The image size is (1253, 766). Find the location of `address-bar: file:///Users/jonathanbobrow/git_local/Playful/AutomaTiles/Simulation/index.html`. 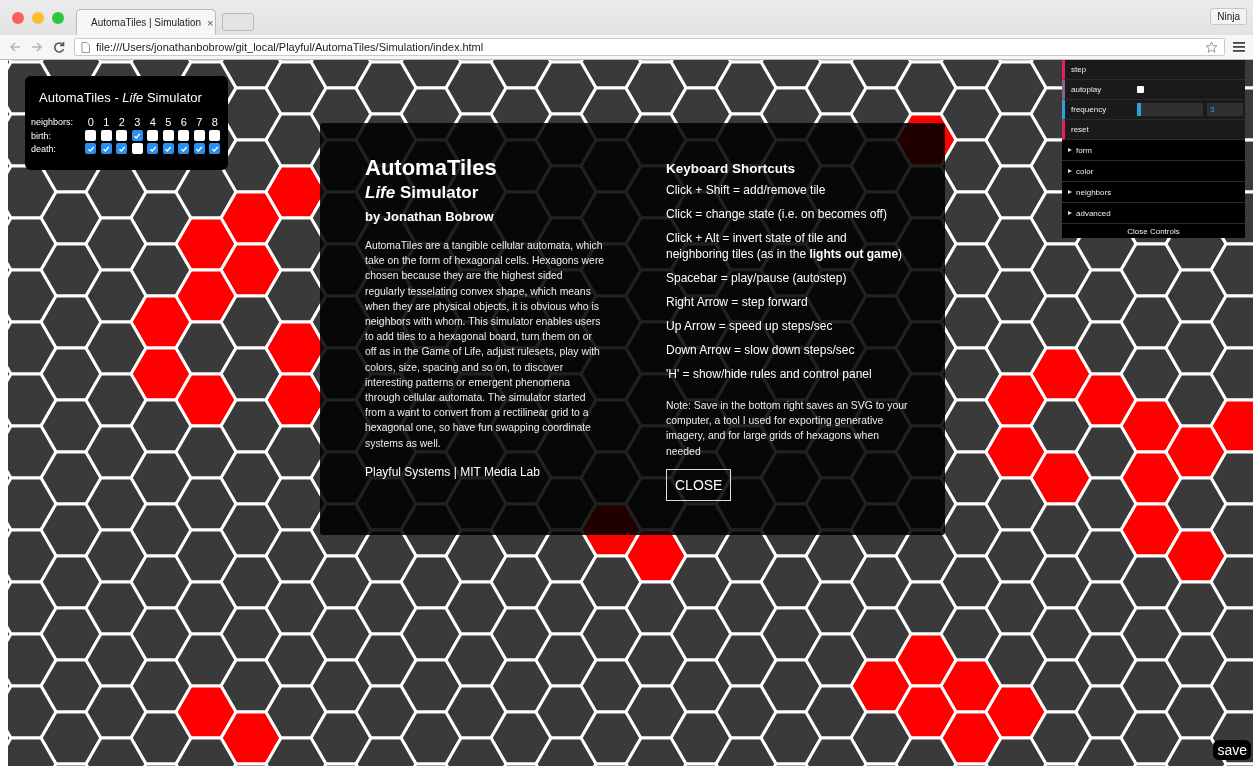

address-bar: file:///Users/jonathanbobrow/git_local/Playful/AutomaTiles/Simulation/index.html is located at coordinates (649, 47).